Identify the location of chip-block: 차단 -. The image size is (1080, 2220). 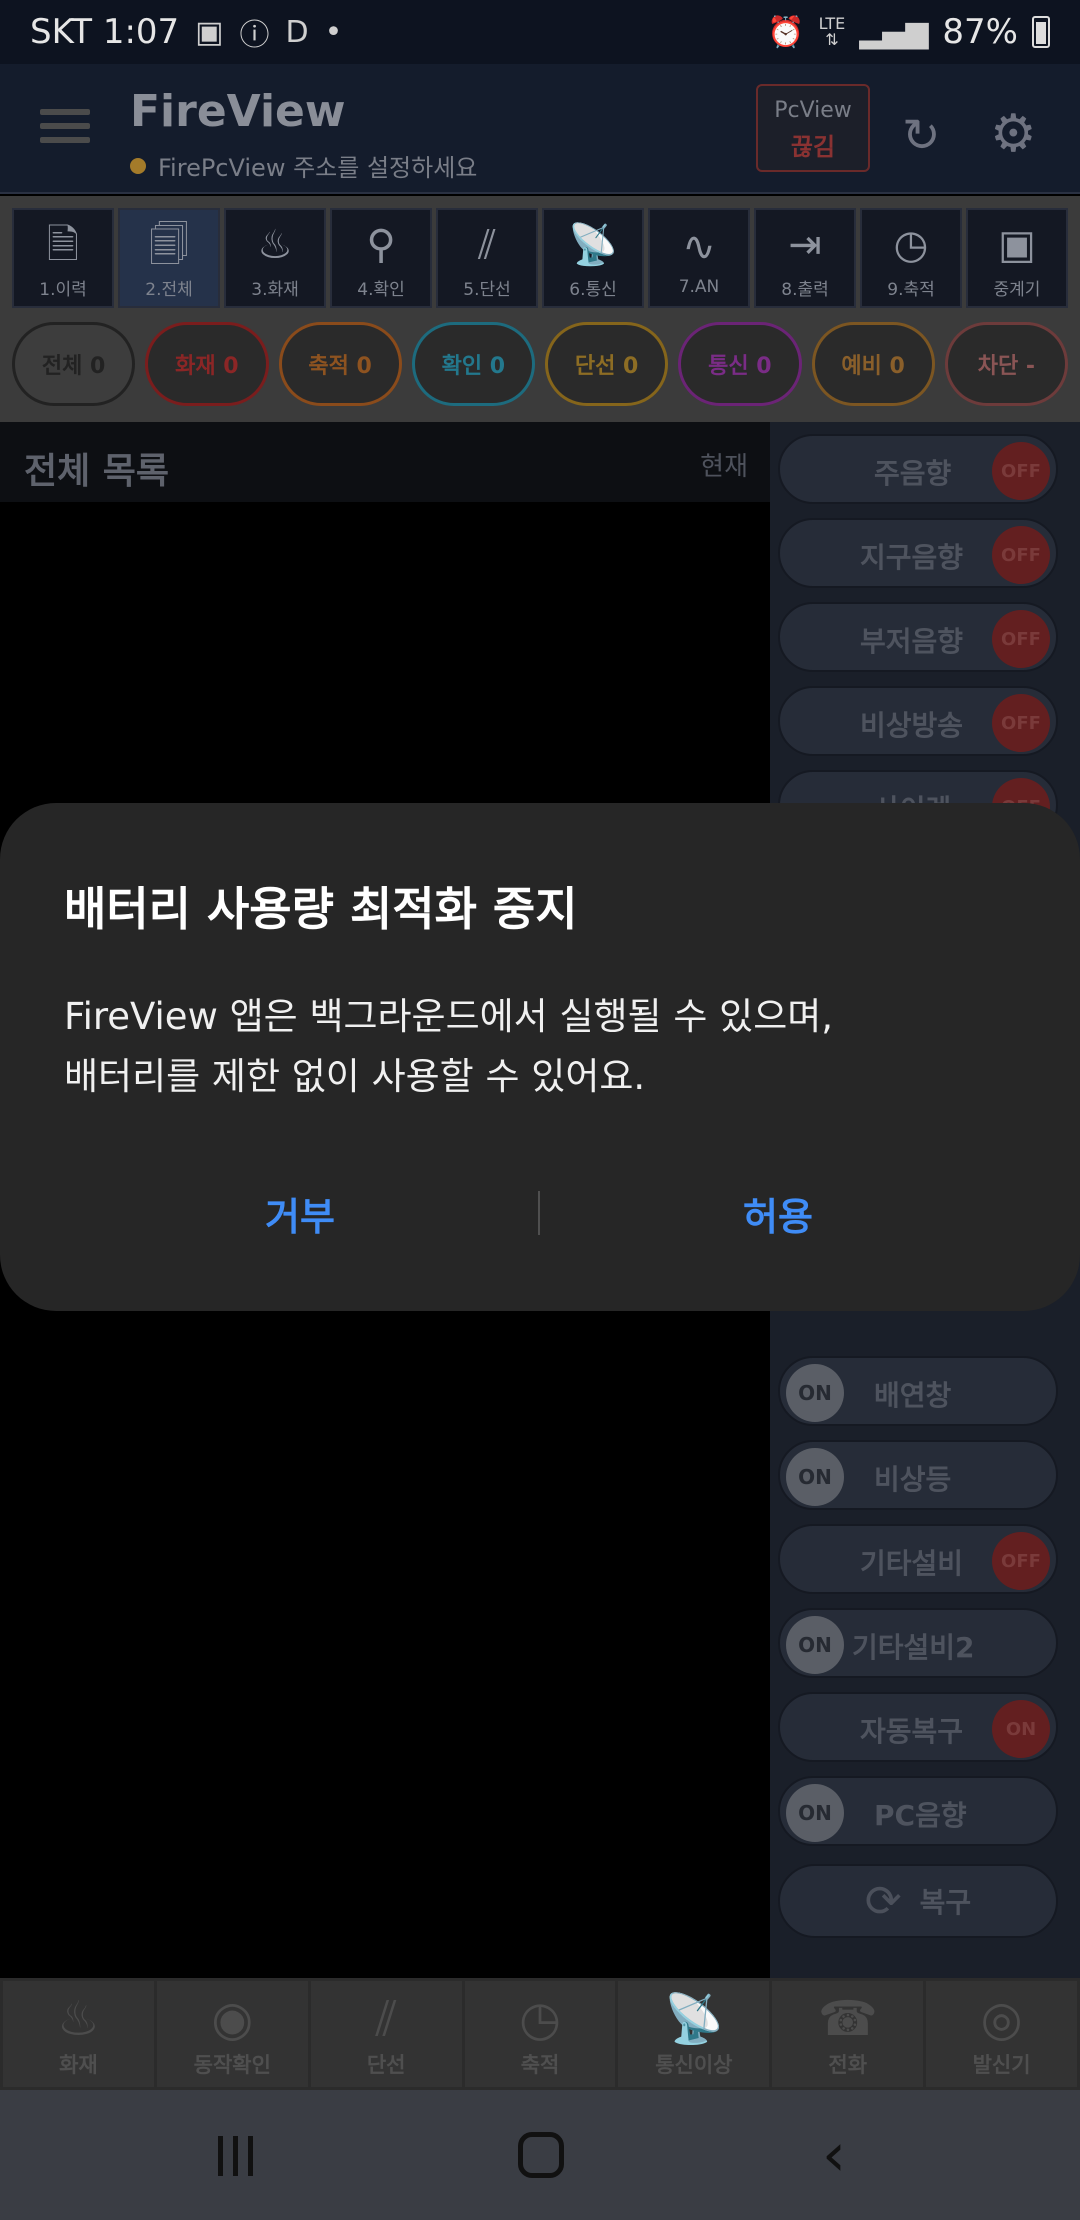
(1006, 364).